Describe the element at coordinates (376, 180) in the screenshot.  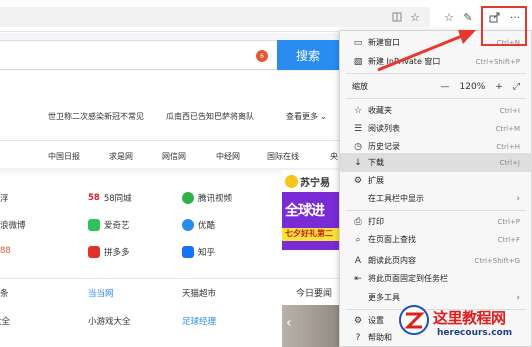
I see `menu-item-label: 扩展` at that location.